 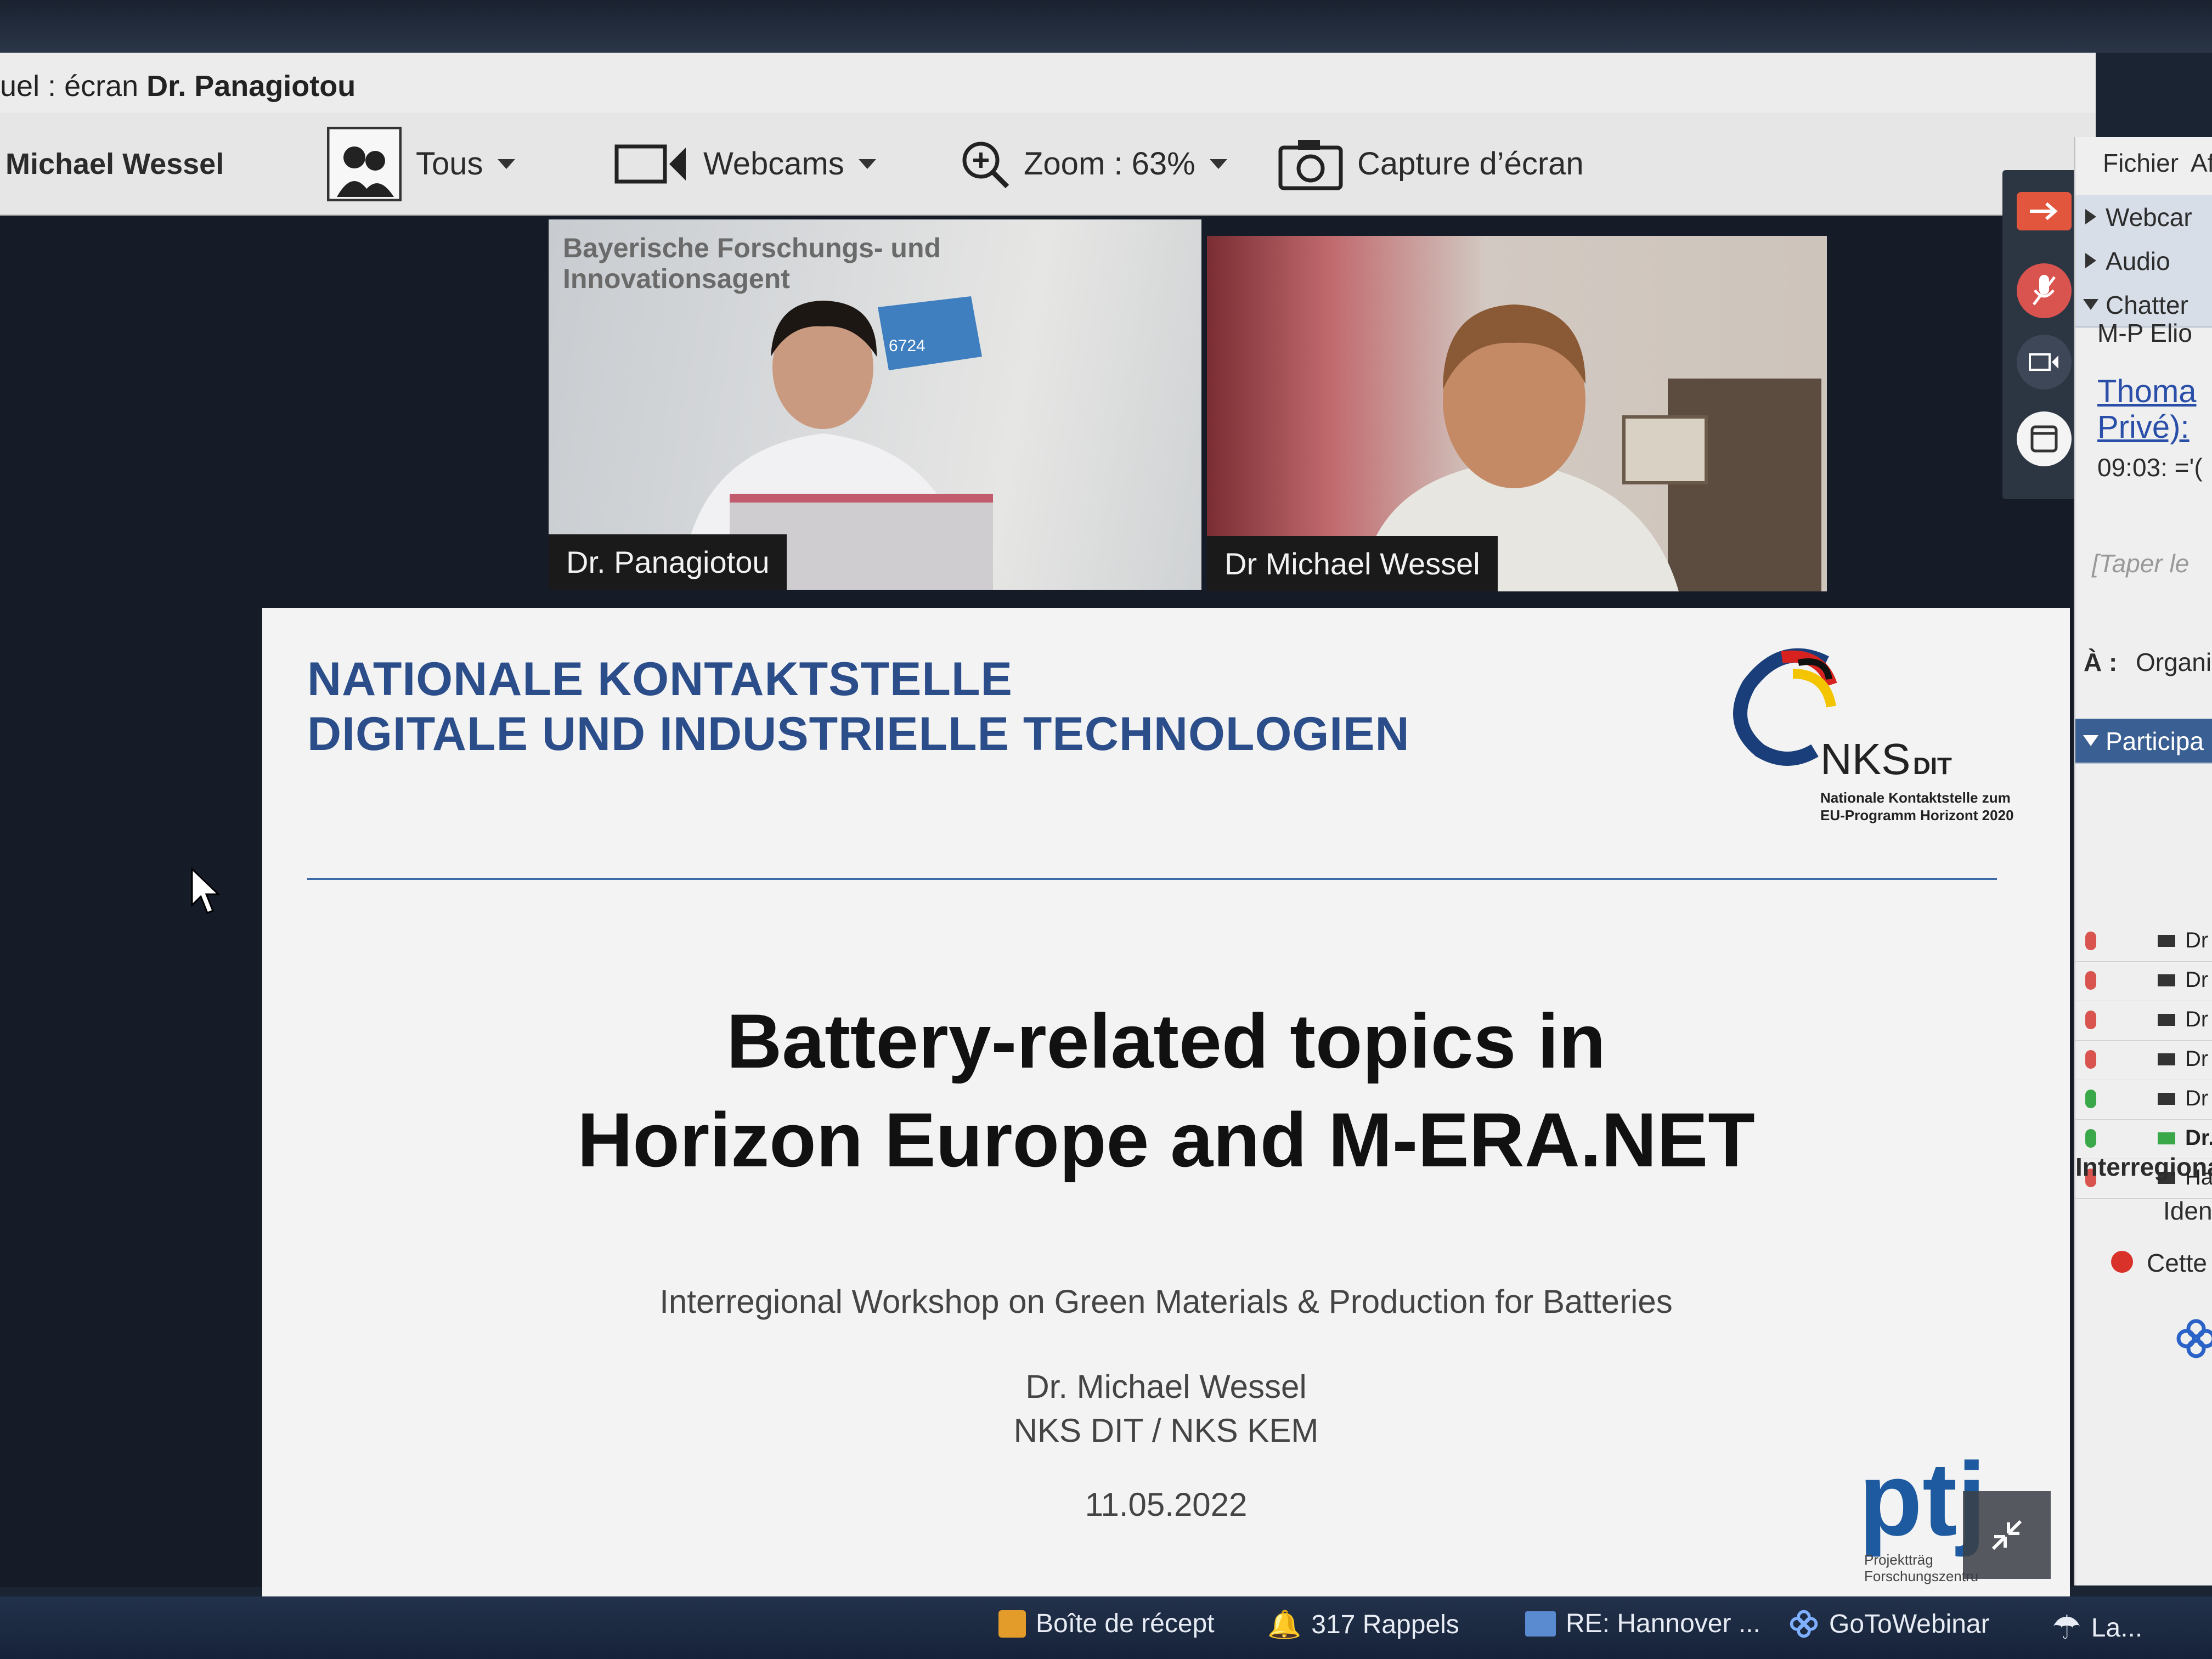 I want to click on chat-timestamp: 09:03: ='(, so click(x=2150, y=467).